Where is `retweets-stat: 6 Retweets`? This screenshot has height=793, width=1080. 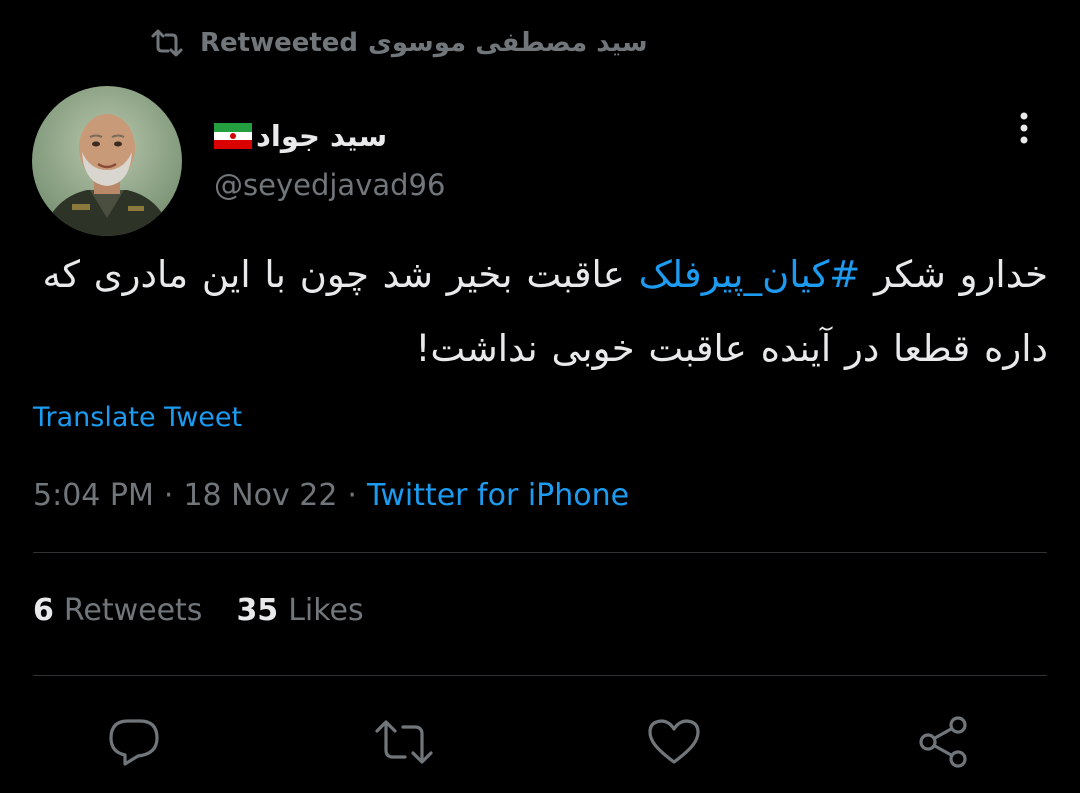 retweets-stat: 6 Retweets is located at coordinates (117, 610).